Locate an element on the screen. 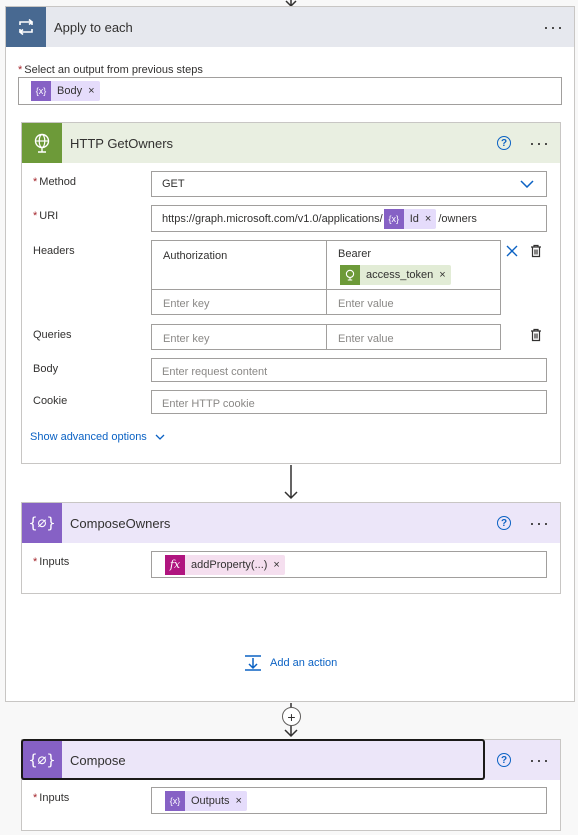 The image size is (578, 835). close-icon is located at coordinates (512, 251).